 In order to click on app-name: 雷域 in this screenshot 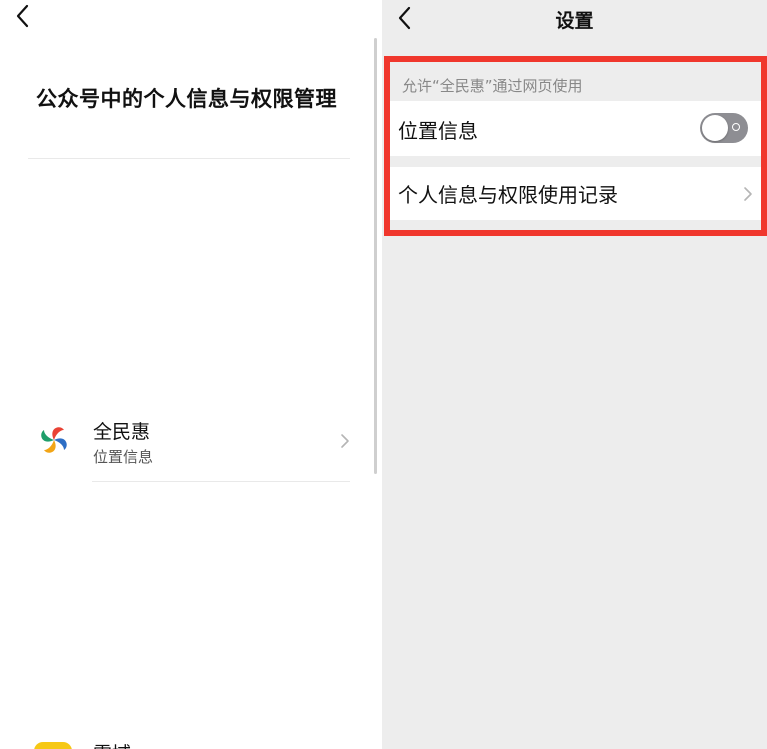, I will do `click(112, 744)`.